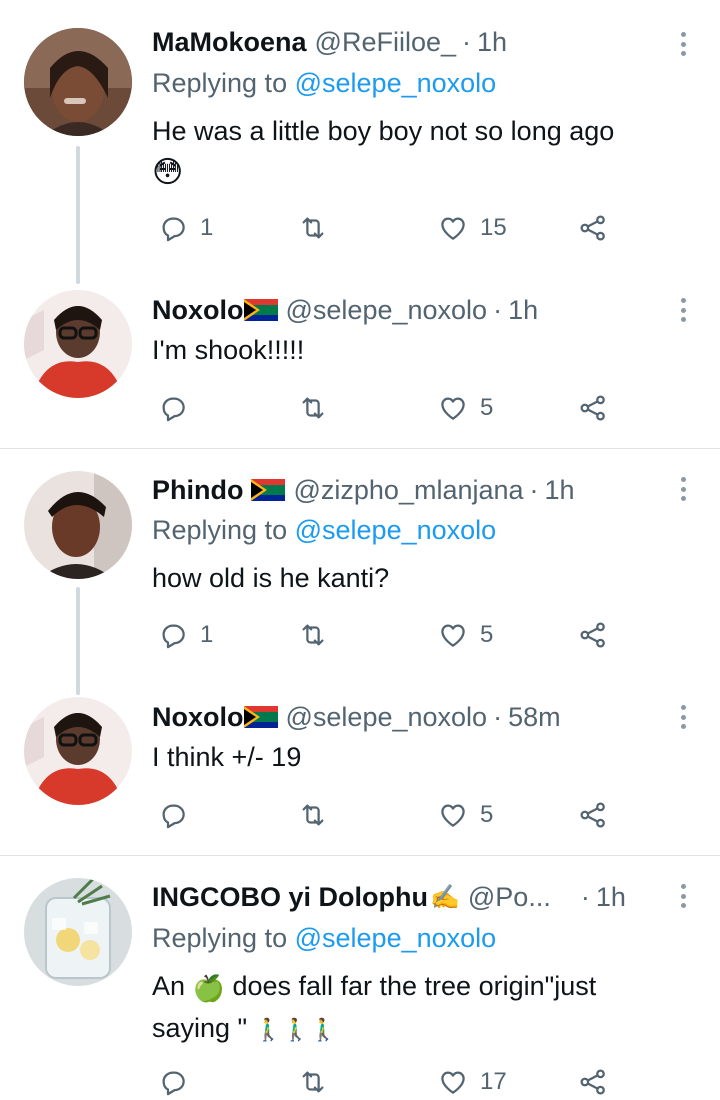 This screenshot has height=1100, width=720. I want to click on thread-line, so click(78, 641).